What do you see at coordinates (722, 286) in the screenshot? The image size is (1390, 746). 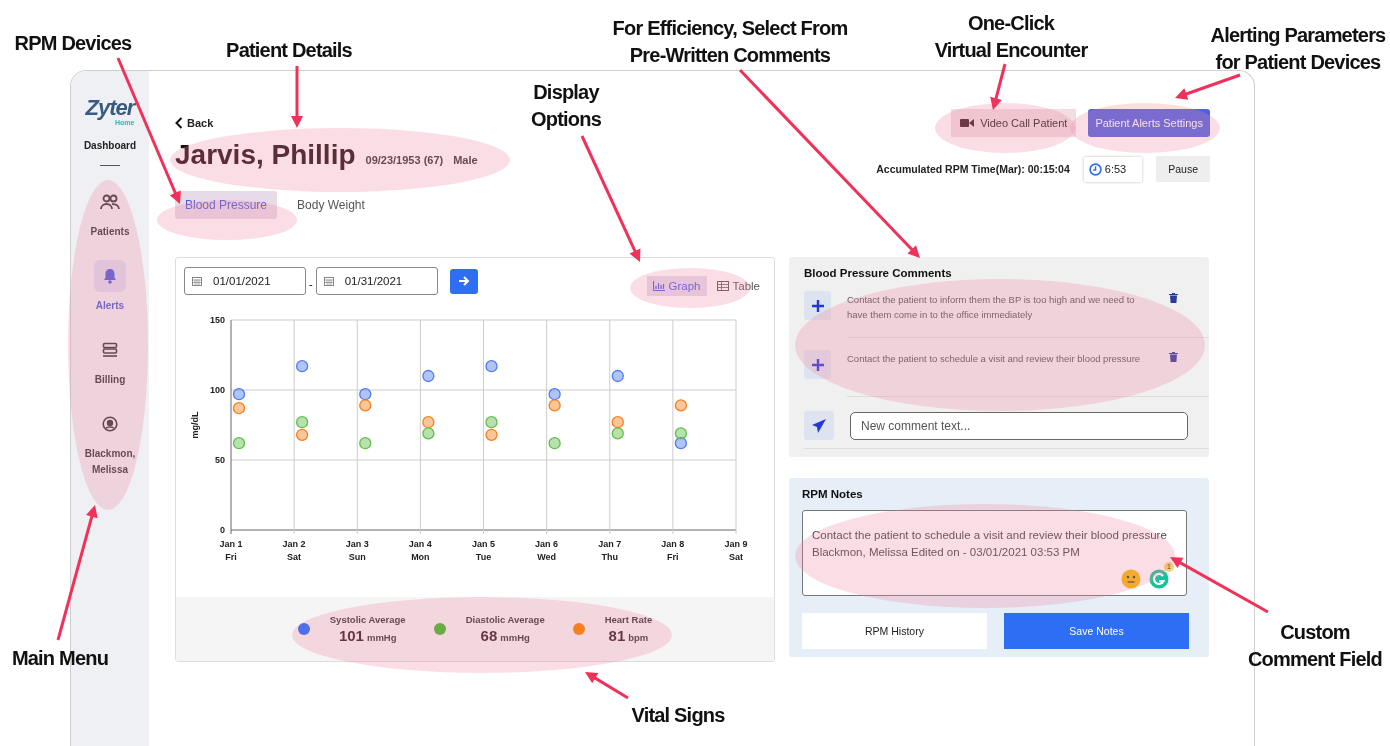 I see `table-icon` at bounding box center [722, 286].